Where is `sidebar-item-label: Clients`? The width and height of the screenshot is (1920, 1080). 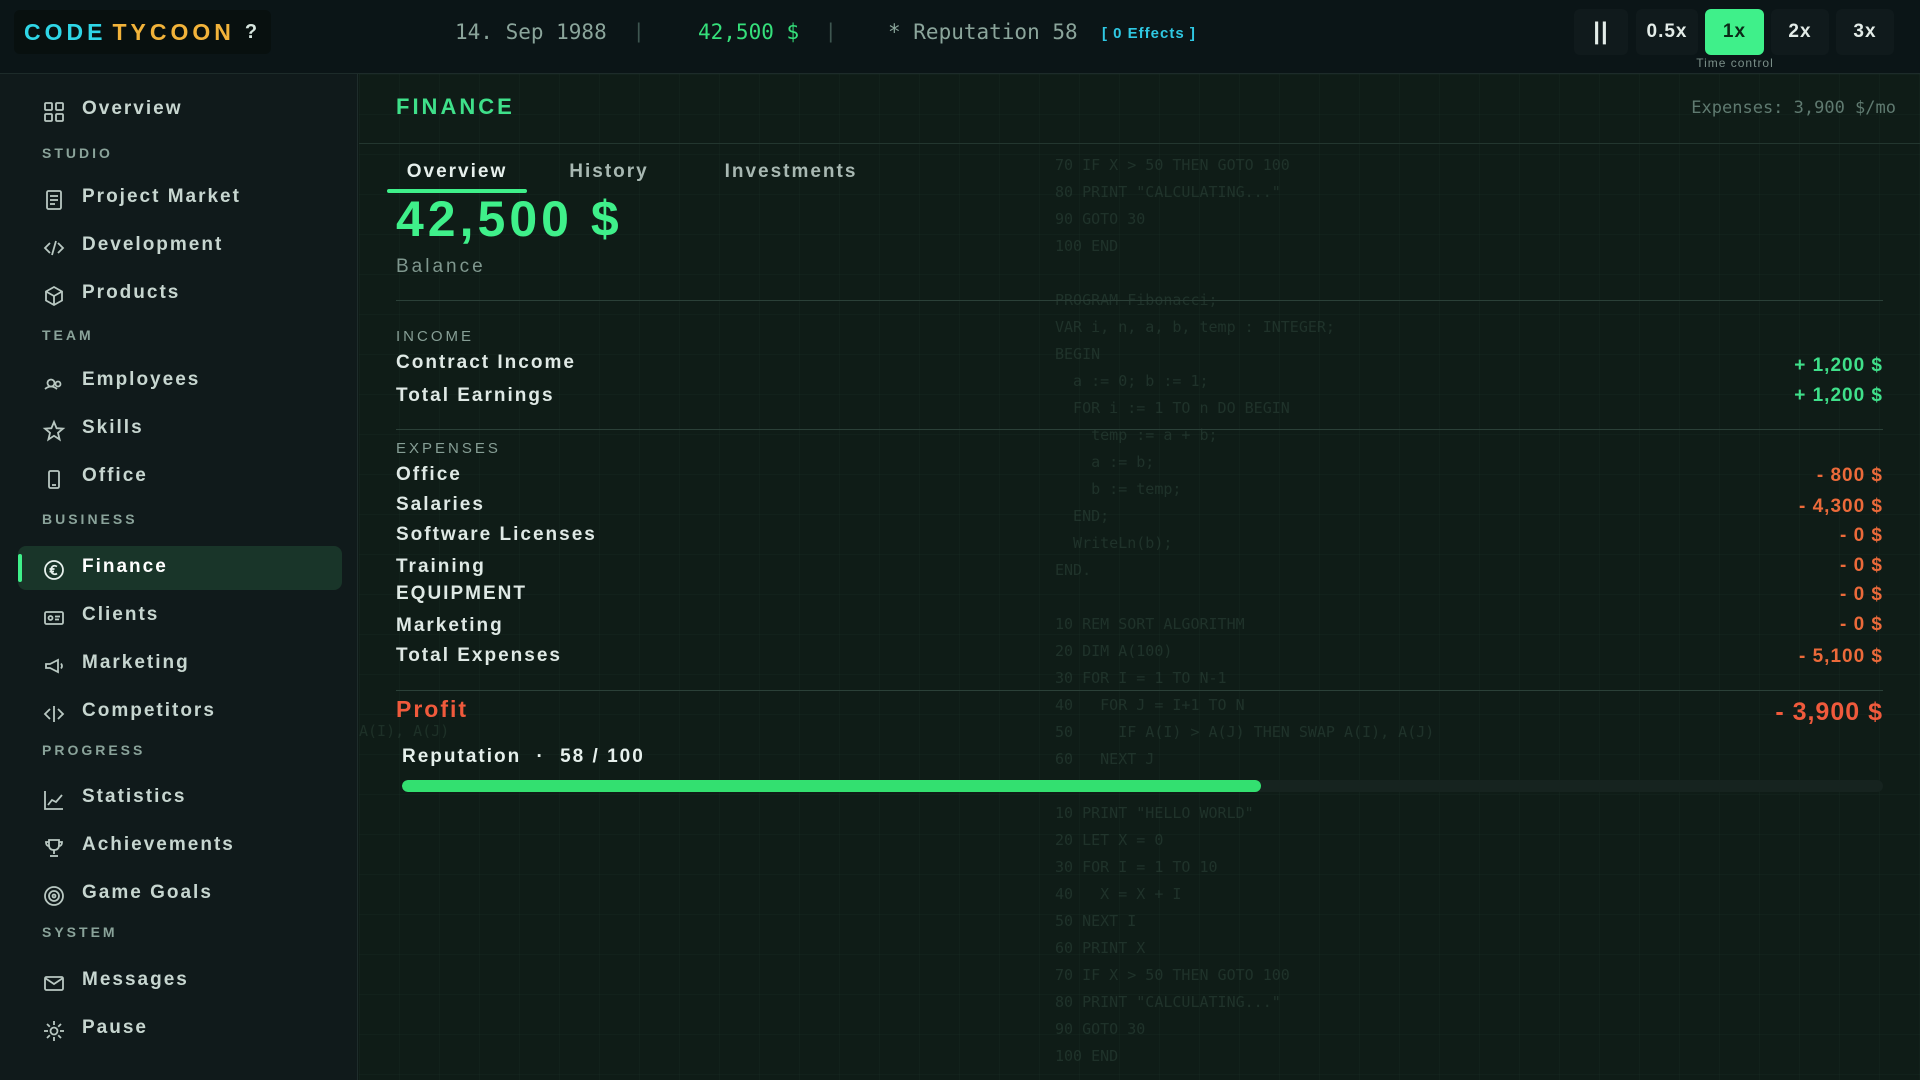
sidebar-item-label: Clients is located at coordinates (121, 614).